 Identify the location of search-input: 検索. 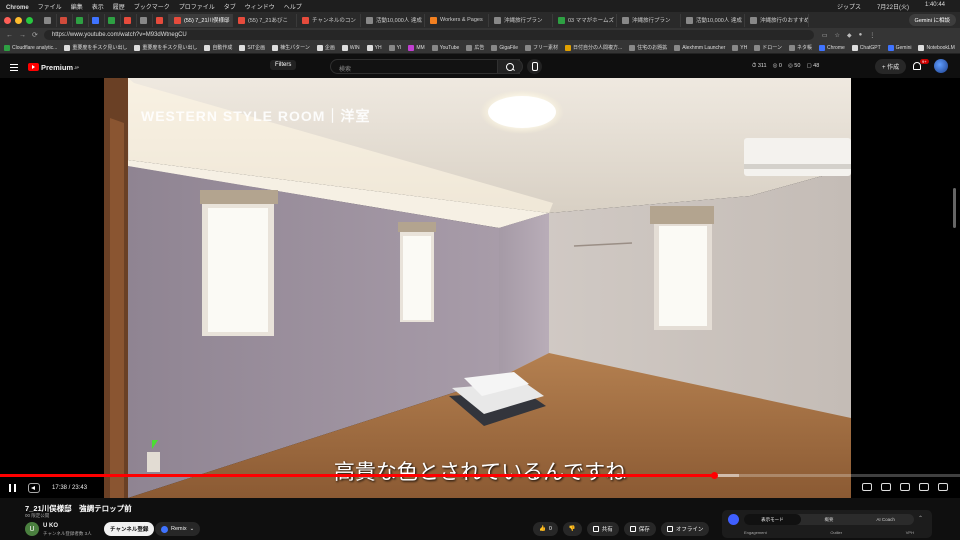
(425, 66).